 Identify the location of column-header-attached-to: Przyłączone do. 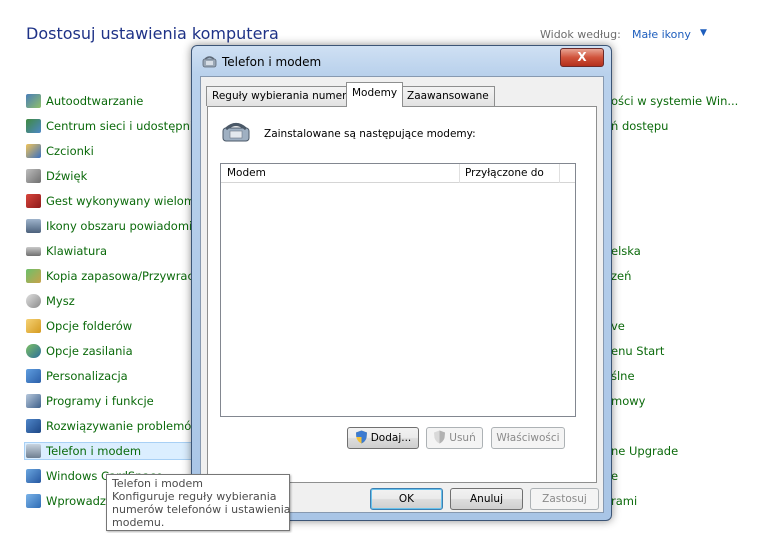
(509, 173).